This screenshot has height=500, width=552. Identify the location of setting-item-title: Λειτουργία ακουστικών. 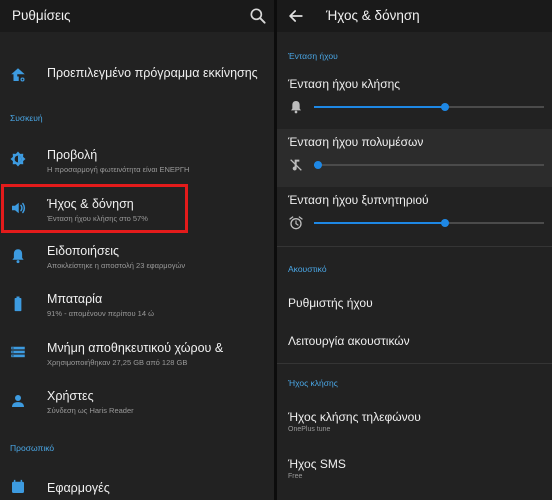
(349, 341).